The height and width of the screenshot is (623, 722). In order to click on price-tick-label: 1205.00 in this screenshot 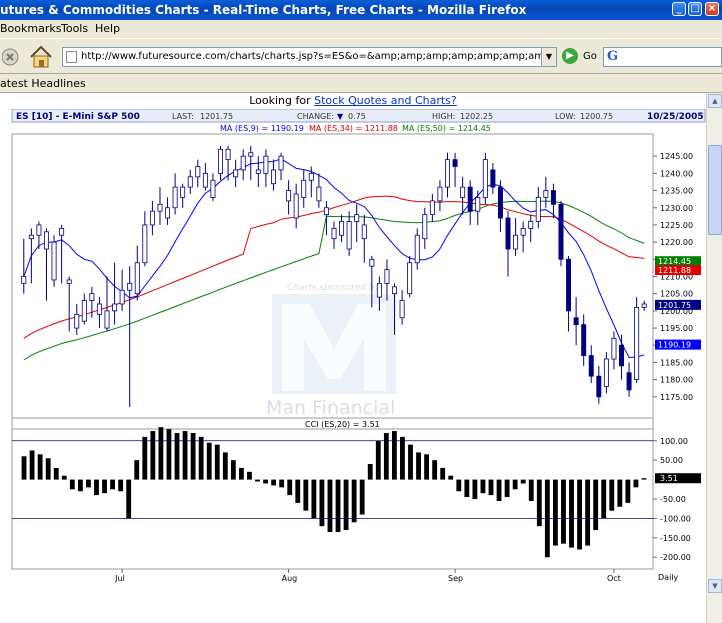, I will do `click(676, 294)`.